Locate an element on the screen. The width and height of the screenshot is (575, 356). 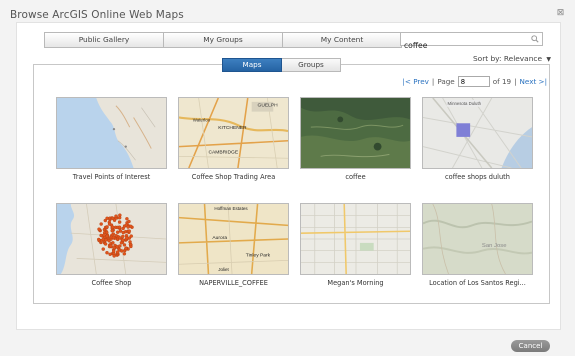
map-label-guelph: GUELPH is located at coordinates (268, 106).